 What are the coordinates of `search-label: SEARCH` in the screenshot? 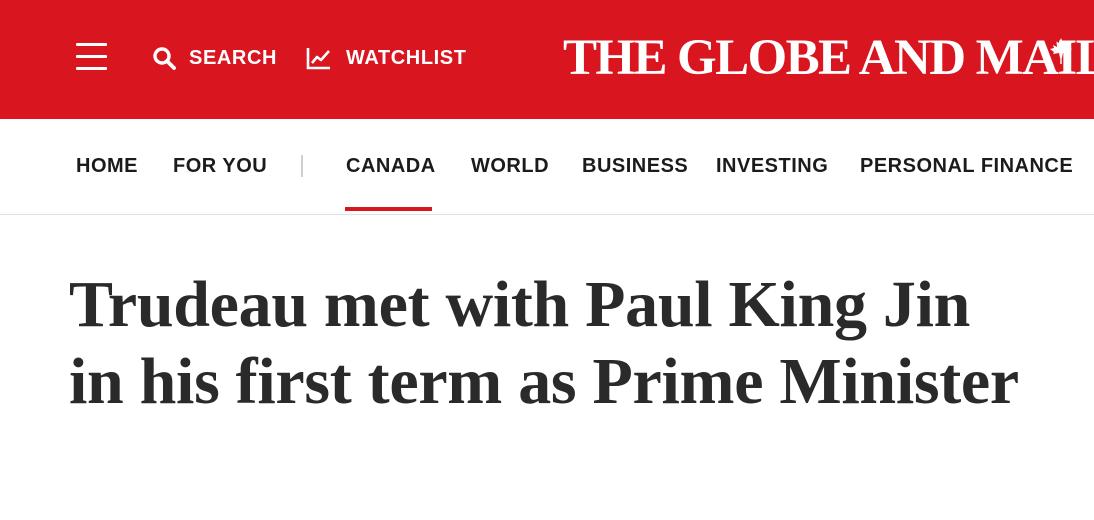 It's located at (233, 57).